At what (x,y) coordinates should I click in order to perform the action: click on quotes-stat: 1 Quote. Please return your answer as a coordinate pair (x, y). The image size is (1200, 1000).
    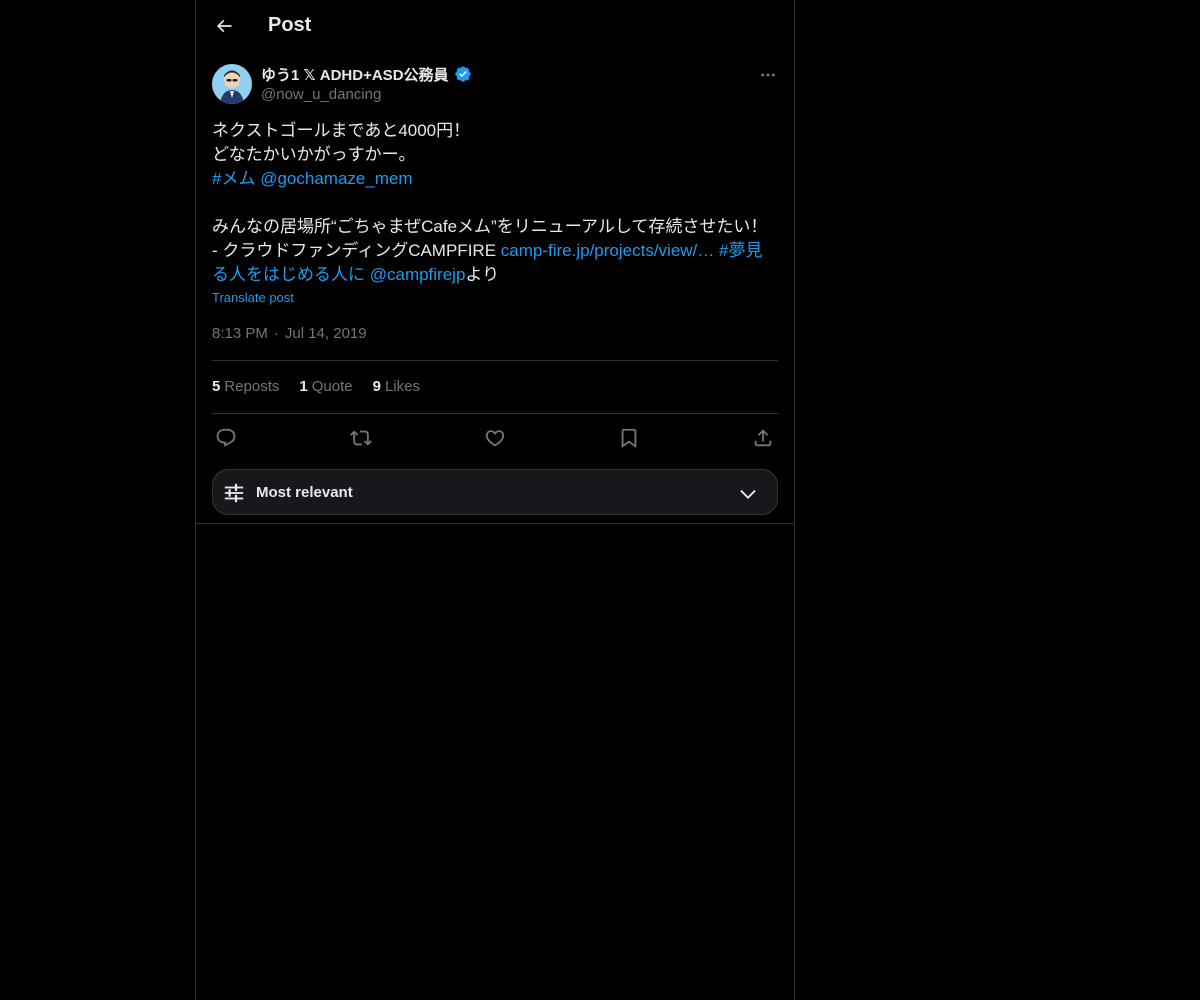
    Looking at the image, I should click on (325, 388).